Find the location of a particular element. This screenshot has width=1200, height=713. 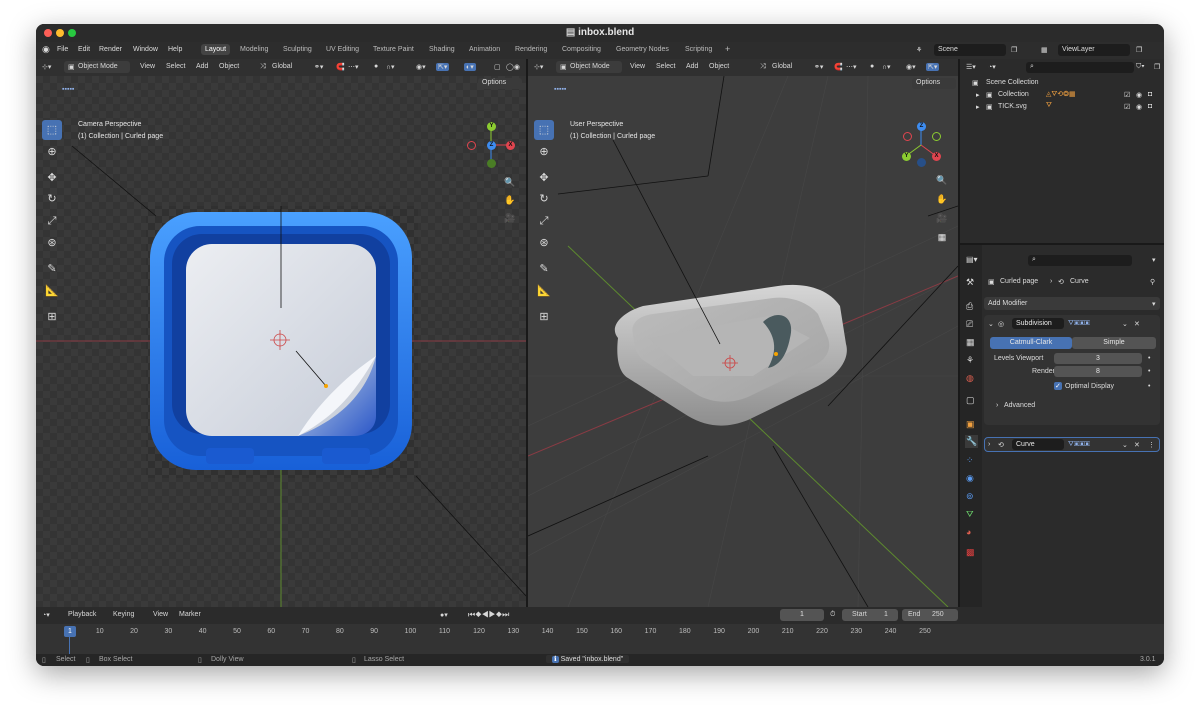

menu-window: Window is located at coordinates (145, 49).